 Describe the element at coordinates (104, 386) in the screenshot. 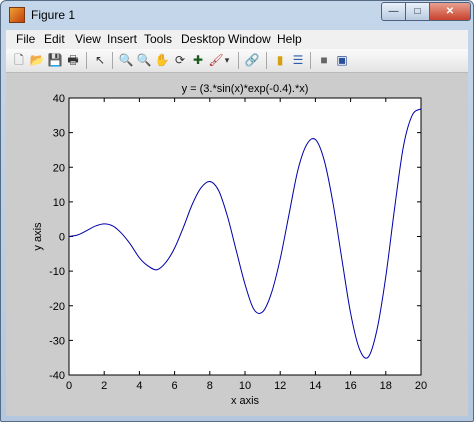

I see `x-tick-label: 2` at that location.